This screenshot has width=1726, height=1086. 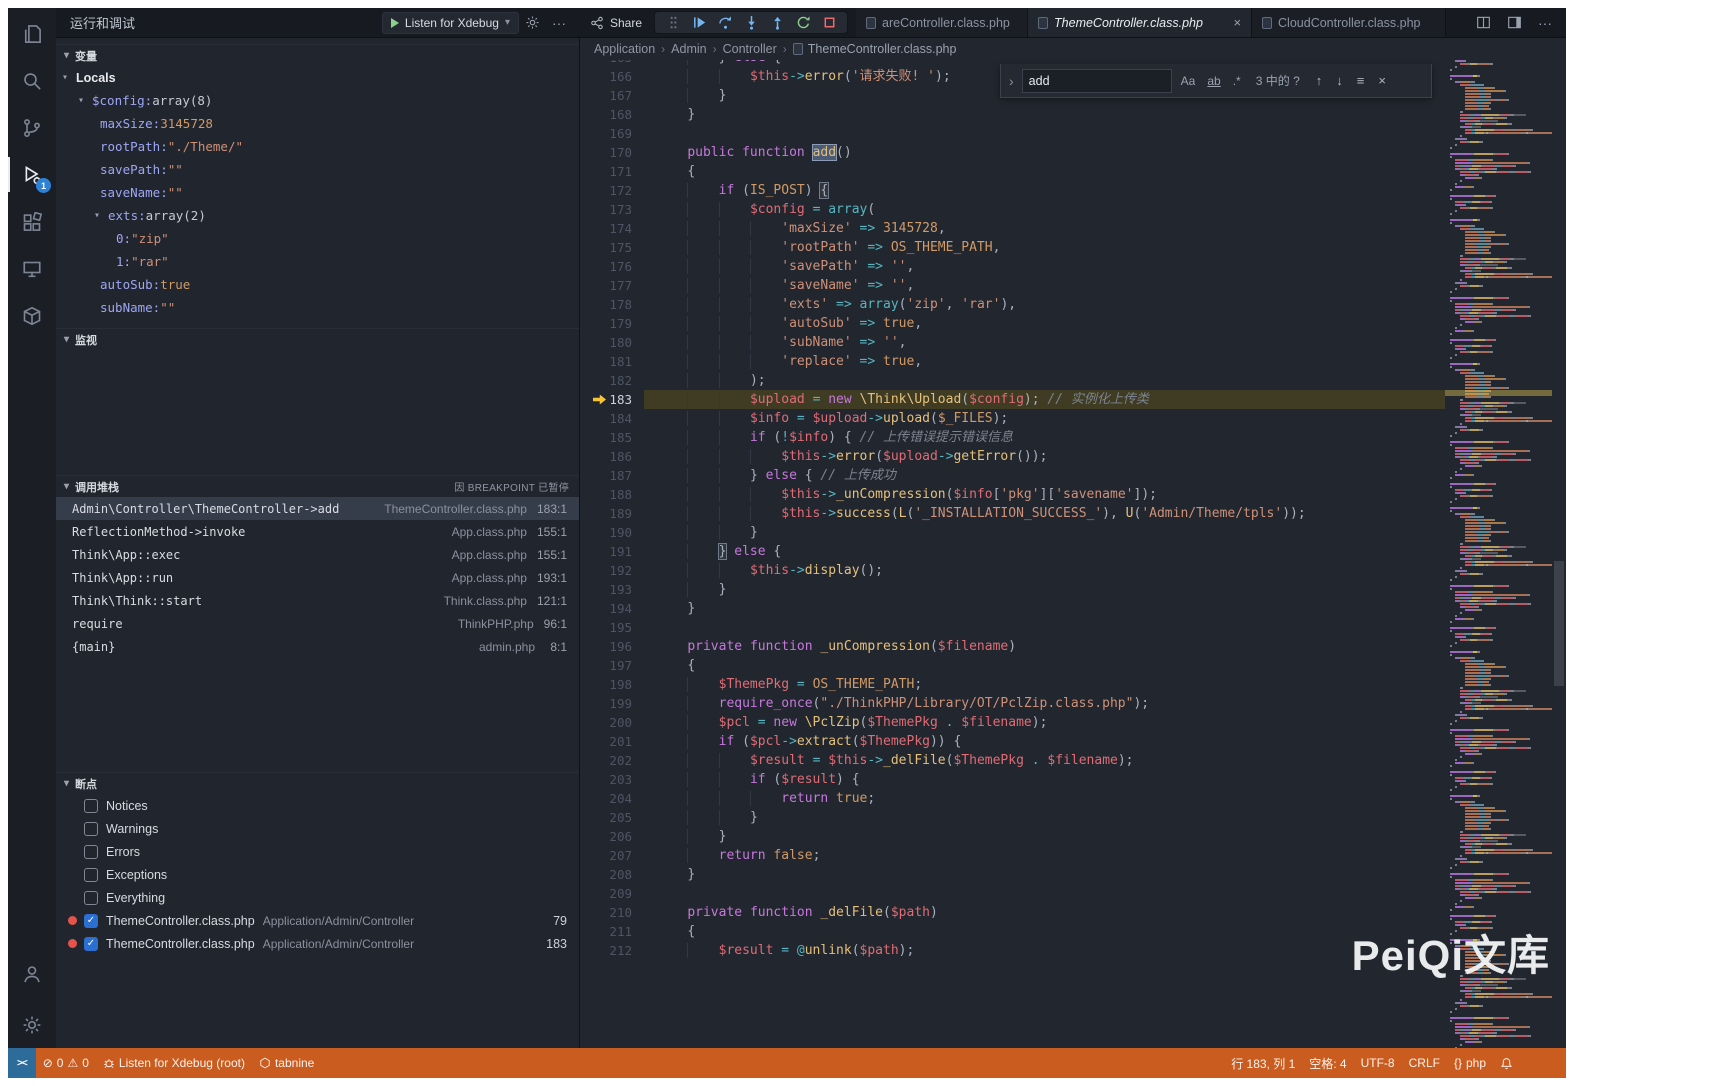 What do you see at coordinates (317, 874) in the screenshot?
I see `breakpoint-option-row: Exceptions` at bounding box center [317, 874].